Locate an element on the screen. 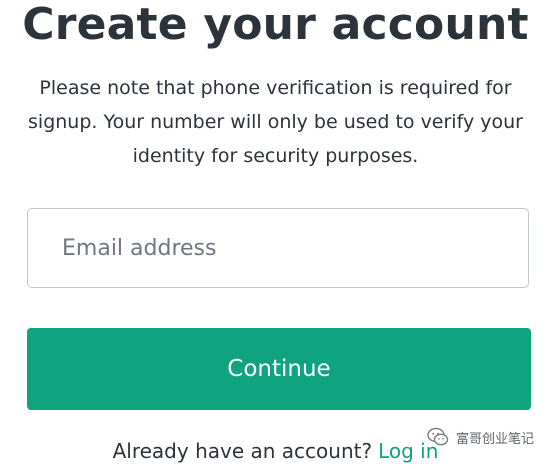  watermark: 富哥创业笔记 is located at coordinates (480, 437).